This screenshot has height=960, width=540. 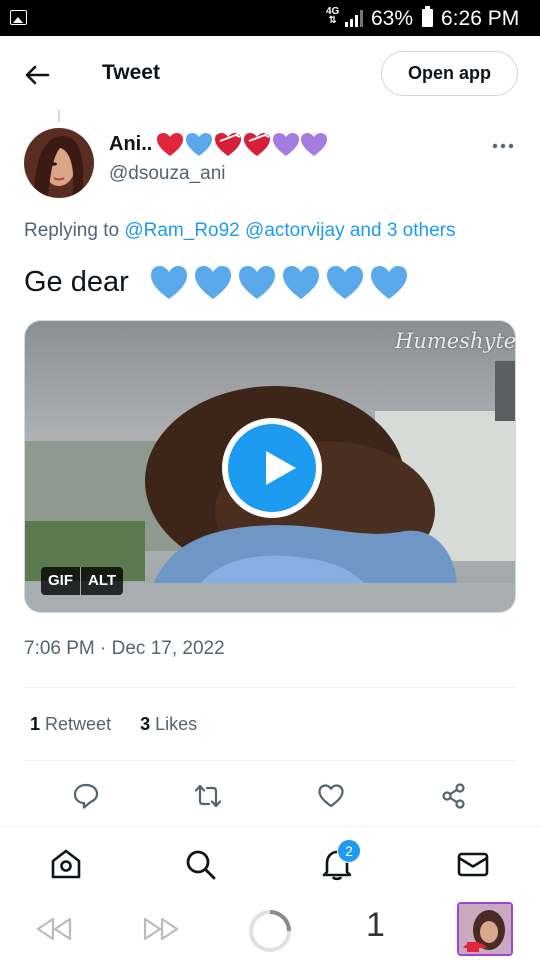 What do you see at coordinates (18, 17) in the screenshot?
I see `gallery-notification-icon` at bounding box center [18, 17].